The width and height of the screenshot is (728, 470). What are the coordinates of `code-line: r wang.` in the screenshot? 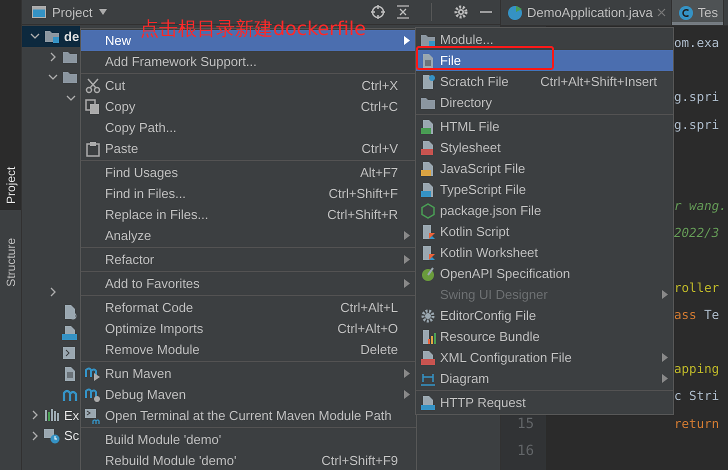 It's located at (700, 206).